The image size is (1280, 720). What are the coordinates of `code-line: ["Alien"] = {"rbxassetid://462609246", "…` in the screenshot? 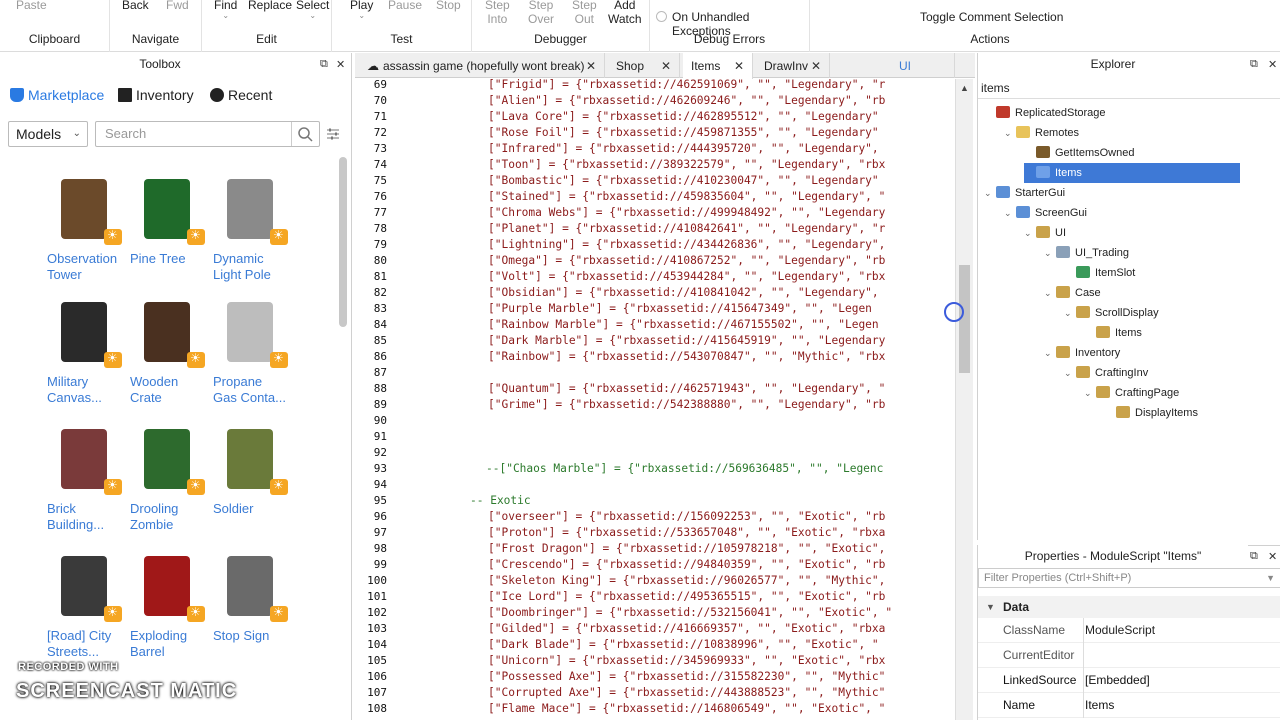 It's located at (686, 100).